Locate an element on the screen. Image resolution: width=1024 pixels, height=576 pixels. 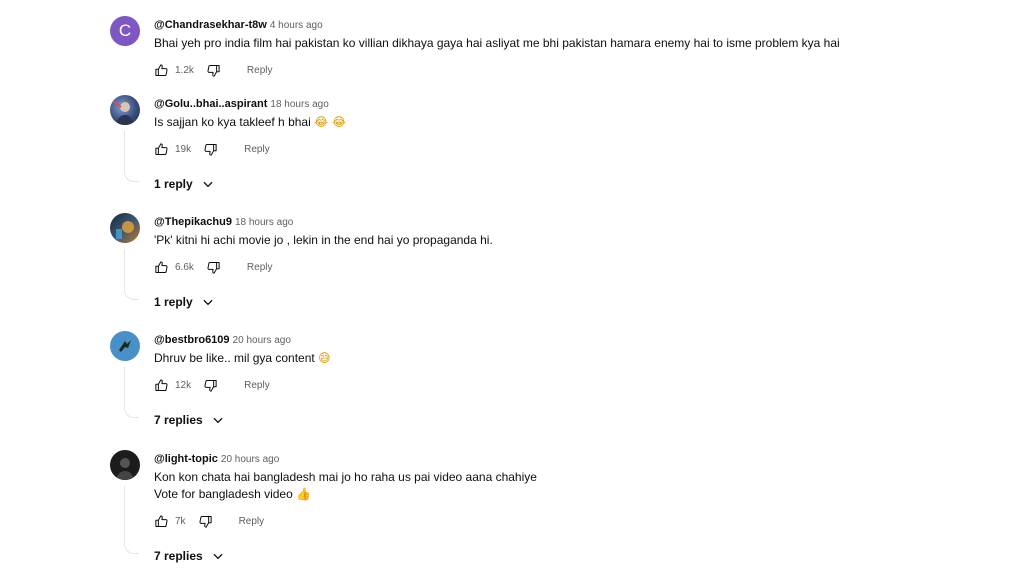
comment-actions: 12k Reply is located at coordinates (542, 385).